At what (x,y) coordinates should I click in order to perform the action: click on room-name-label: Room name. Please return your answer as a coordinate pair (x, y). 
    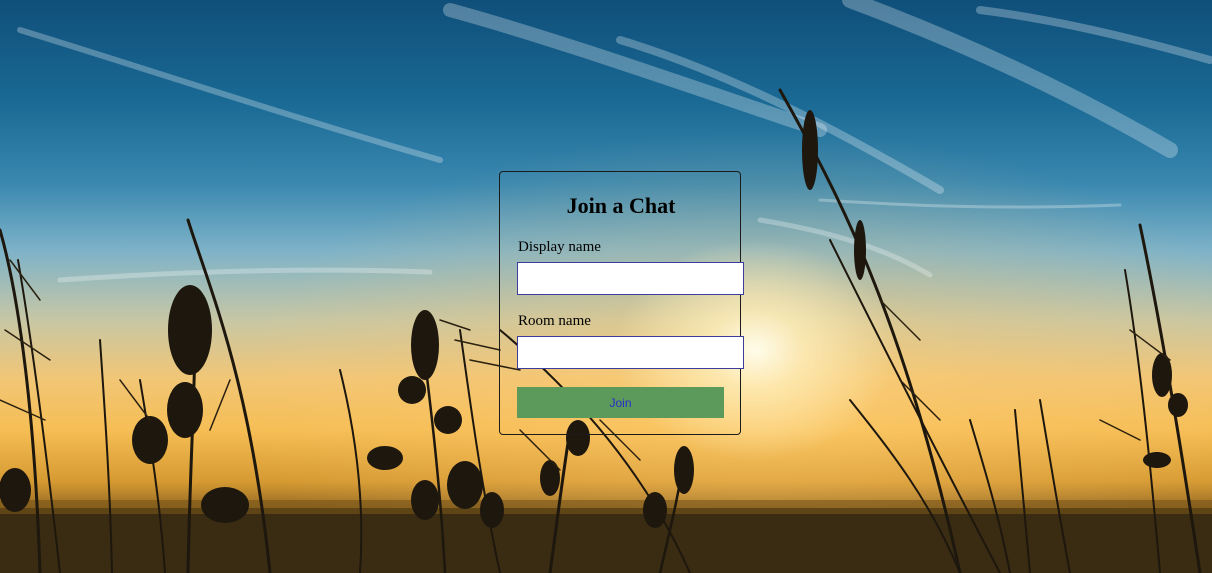
    Looking at the image, I should click on (554, 321).